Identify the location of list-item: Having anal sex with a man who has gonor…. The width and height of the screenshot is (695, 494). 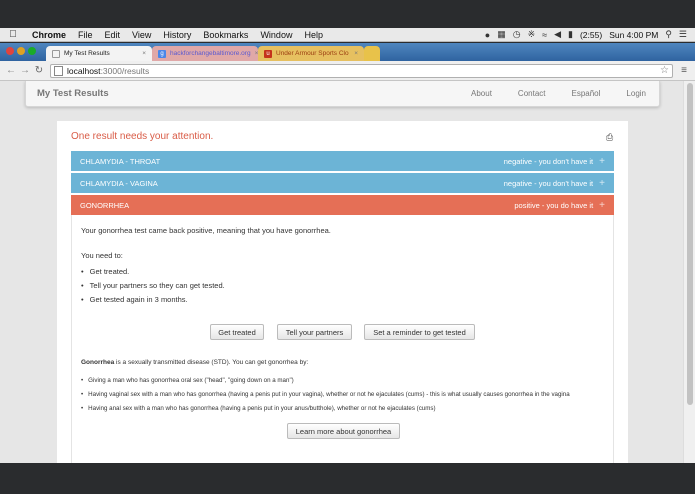
(325, 409).